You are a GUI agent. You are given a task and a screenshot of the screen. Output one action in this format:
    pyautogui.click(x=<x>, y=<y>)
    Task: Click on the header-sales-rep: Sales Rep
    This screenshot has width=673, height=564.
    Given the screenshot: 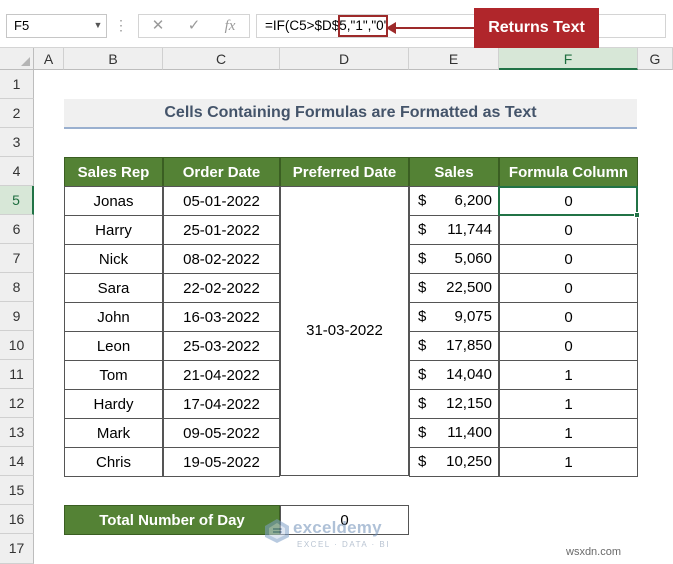 What is the action you would take?
    pyautogui.click(x=113, y=172)
    